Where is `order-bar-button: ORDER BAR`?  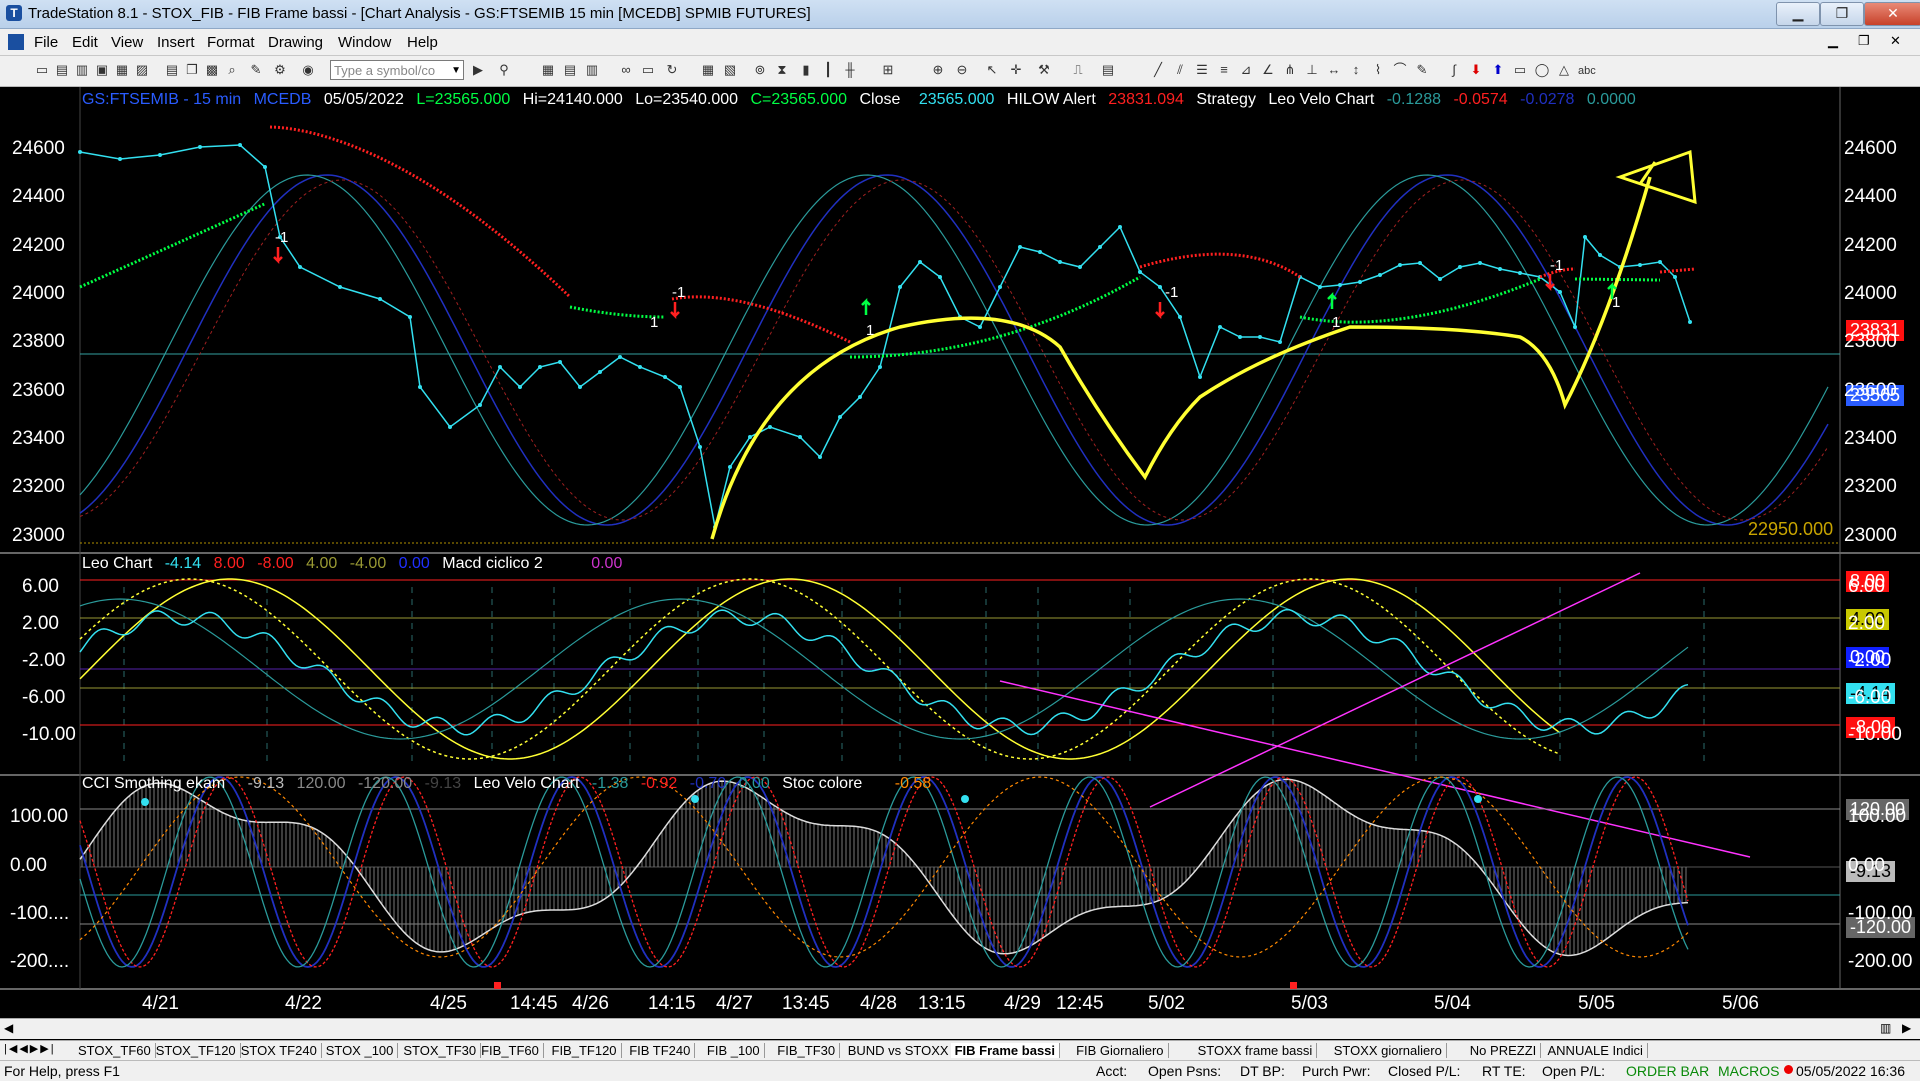 order-bar-button: ORDER BAR is located at coordinates (1667, 1071).